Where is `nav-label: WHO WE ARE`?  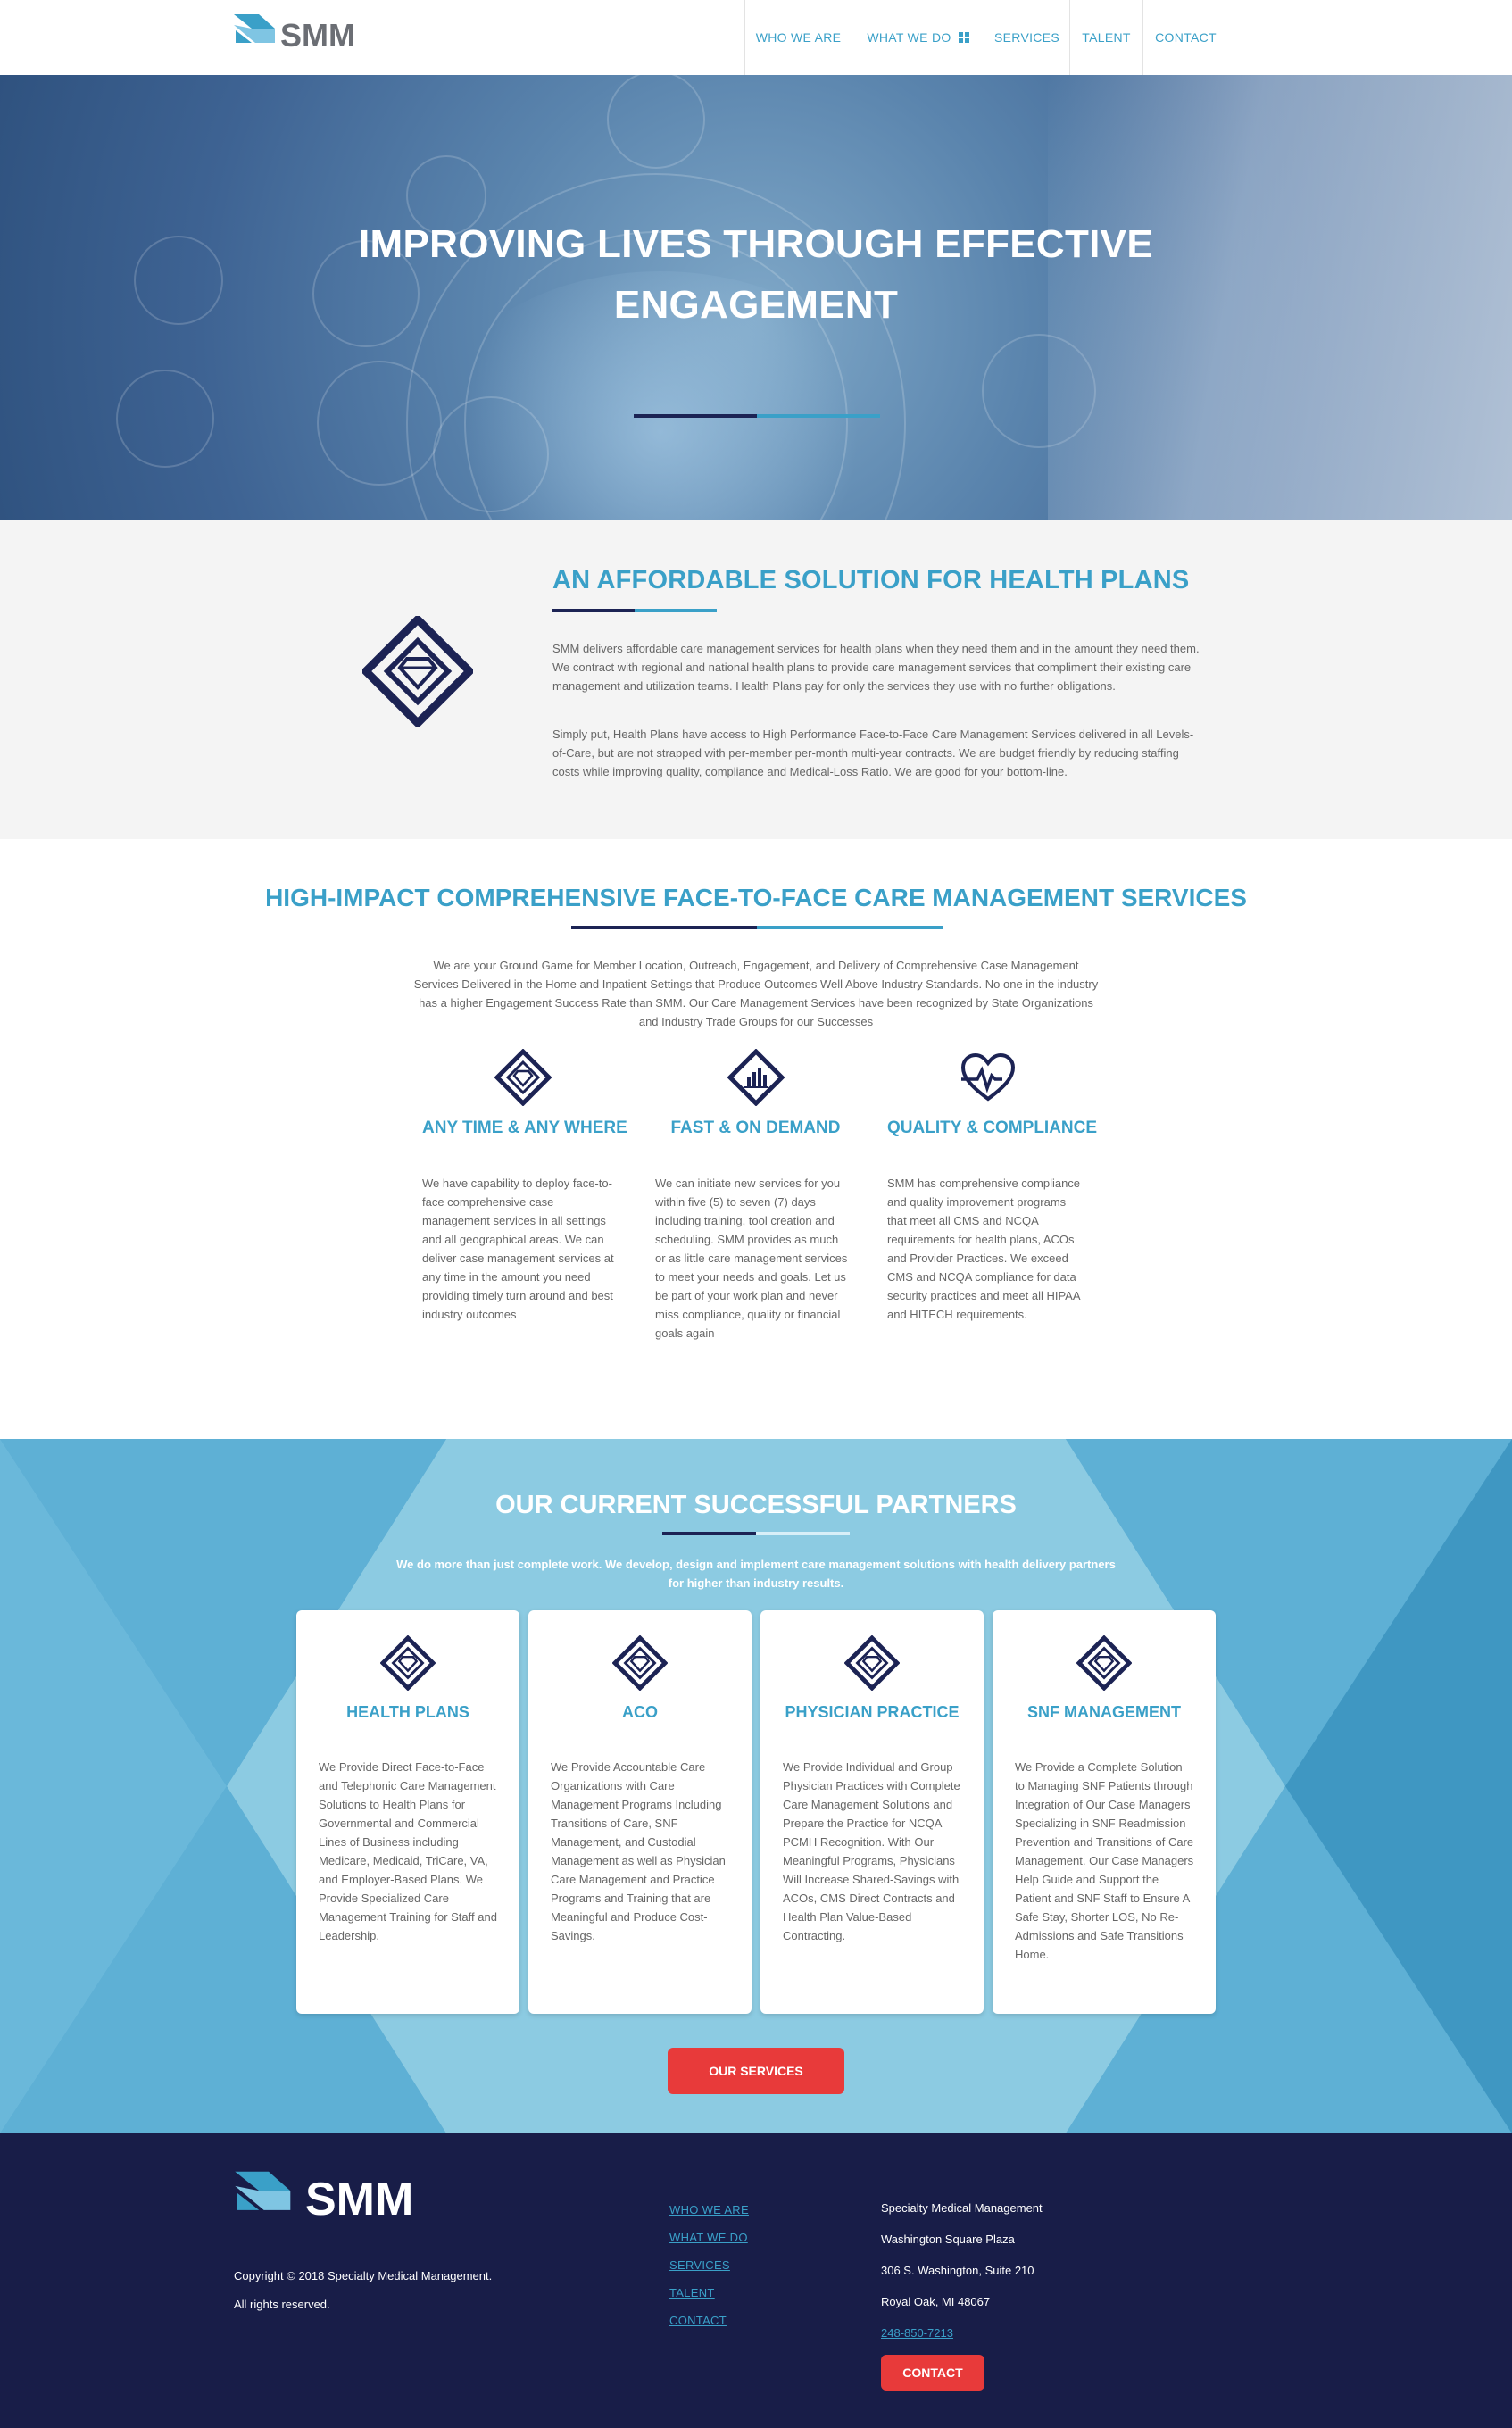
nav-label: WHO WE ARE is located at coordinates (798, 37).